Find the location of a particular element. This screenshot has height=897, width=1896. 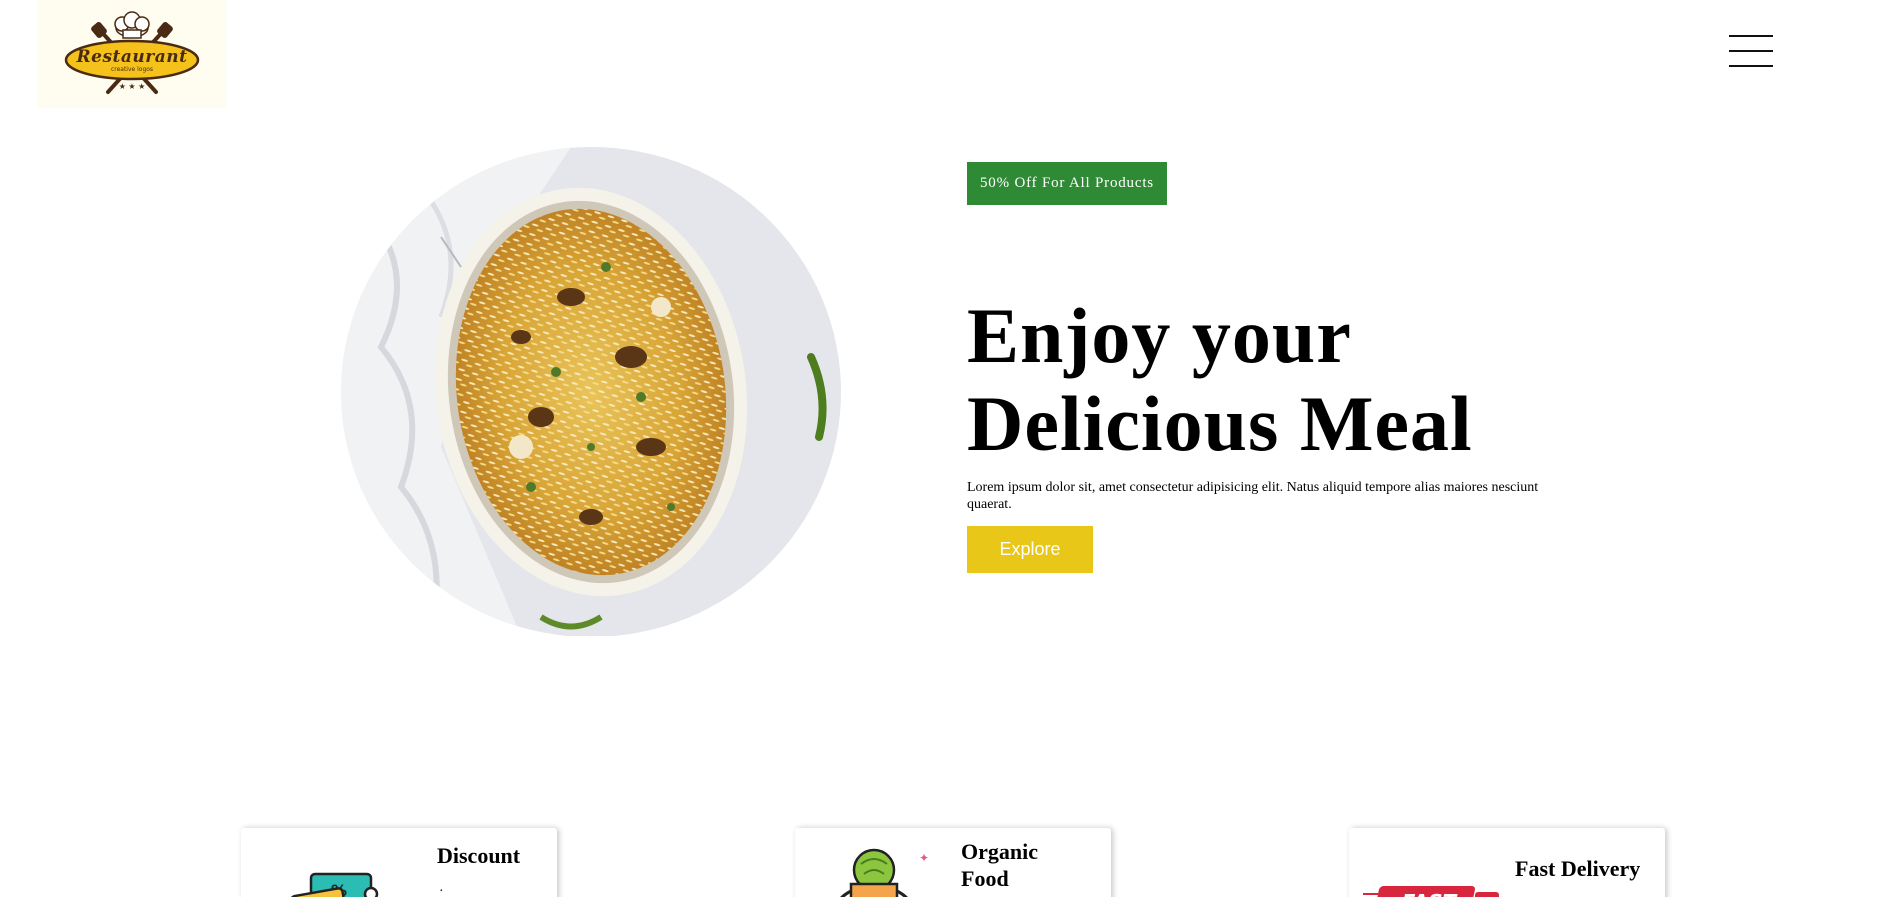

hero-title-line-1: Enjoy your is located at coordinates (1159, 335).